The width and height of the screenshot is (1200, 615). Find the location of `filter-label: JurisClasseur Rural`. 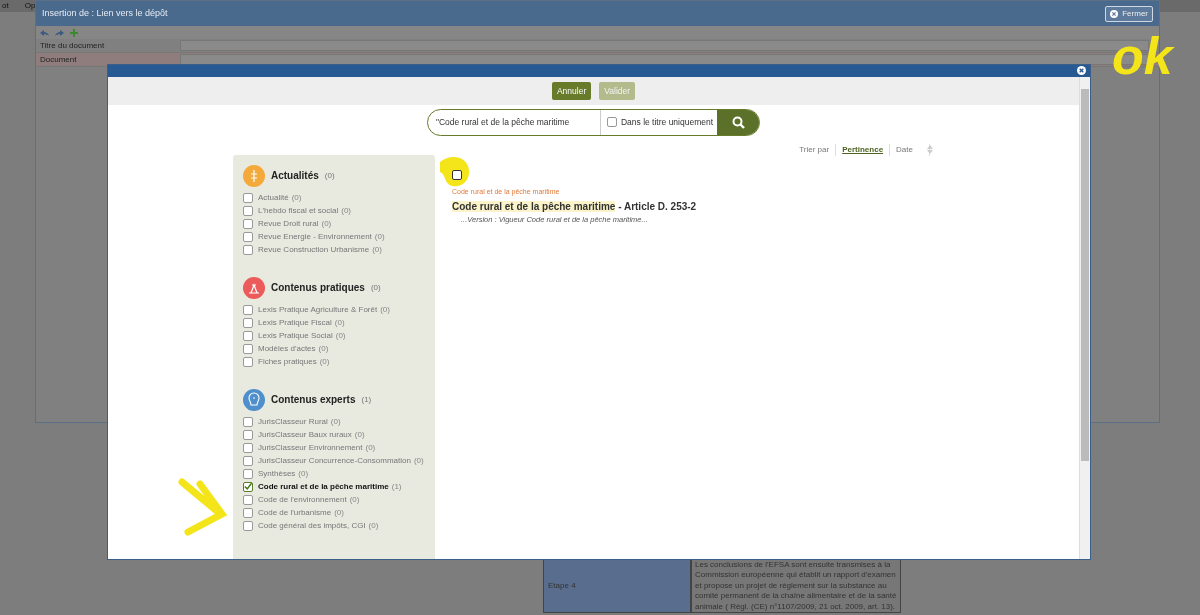

filter-label: JurisClasseur Rural is located at coordinates (293, 421).